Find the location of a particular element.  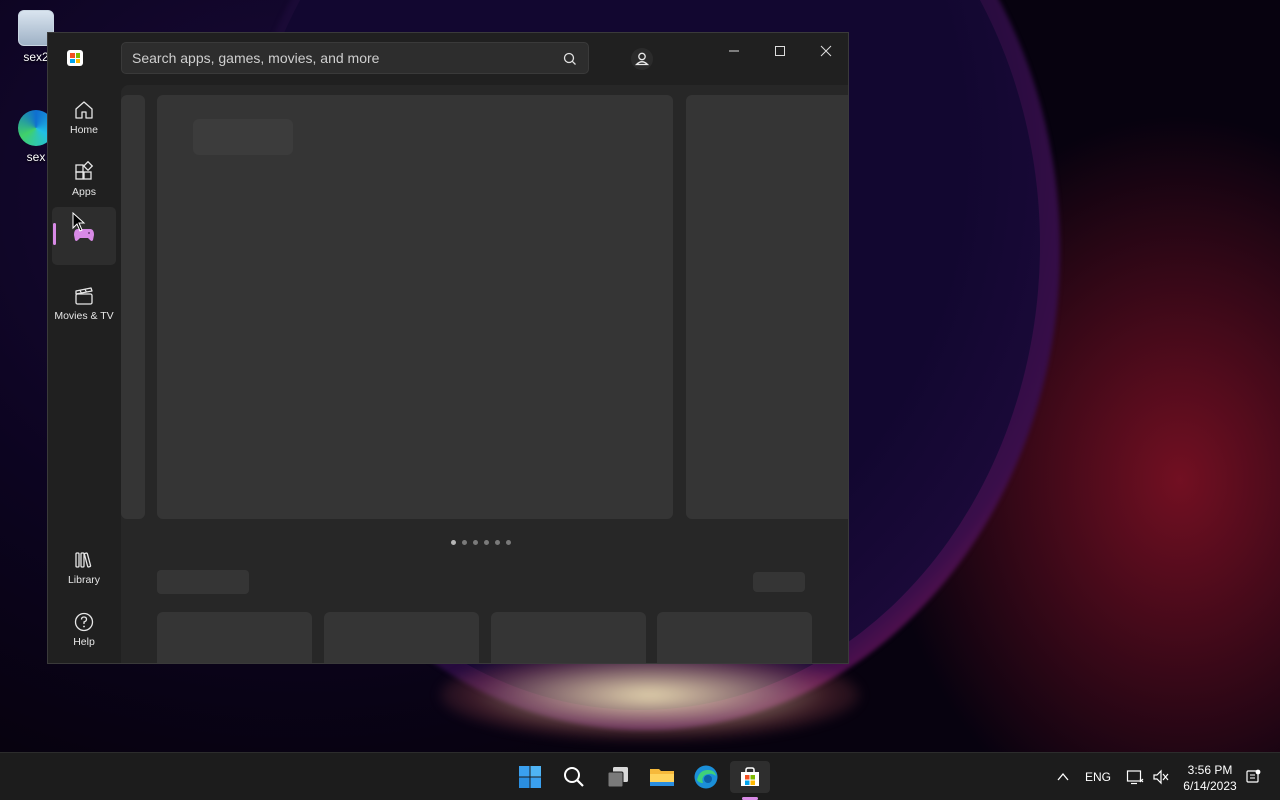

store-taskbar-button is located at coordinates (750, 777).